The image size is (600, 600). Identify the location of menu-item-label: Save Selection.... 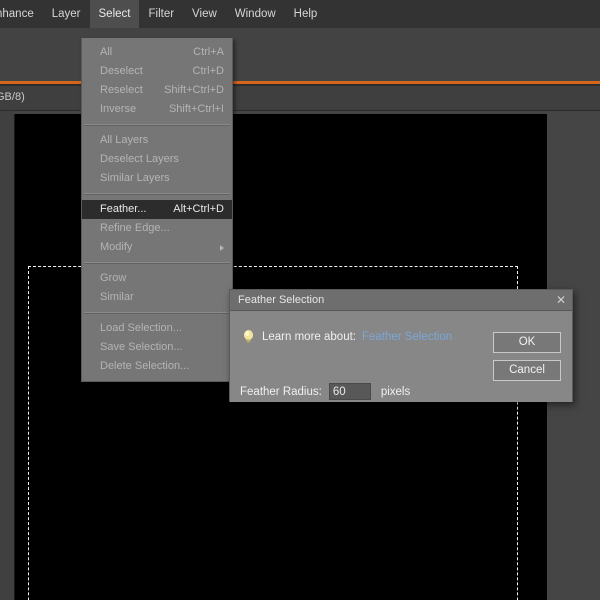
(141, 347).